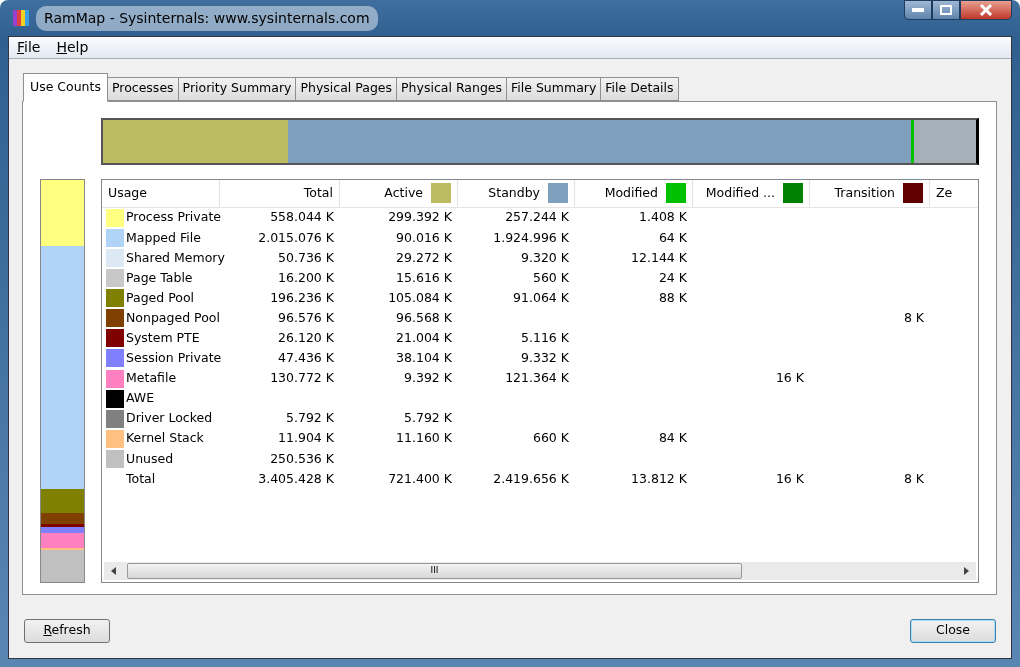 This screenshot has width=1020, height=667. Describe the element at coordinates (174, 358) in the screenshot. I see `table-cell: Session Private` at that location.